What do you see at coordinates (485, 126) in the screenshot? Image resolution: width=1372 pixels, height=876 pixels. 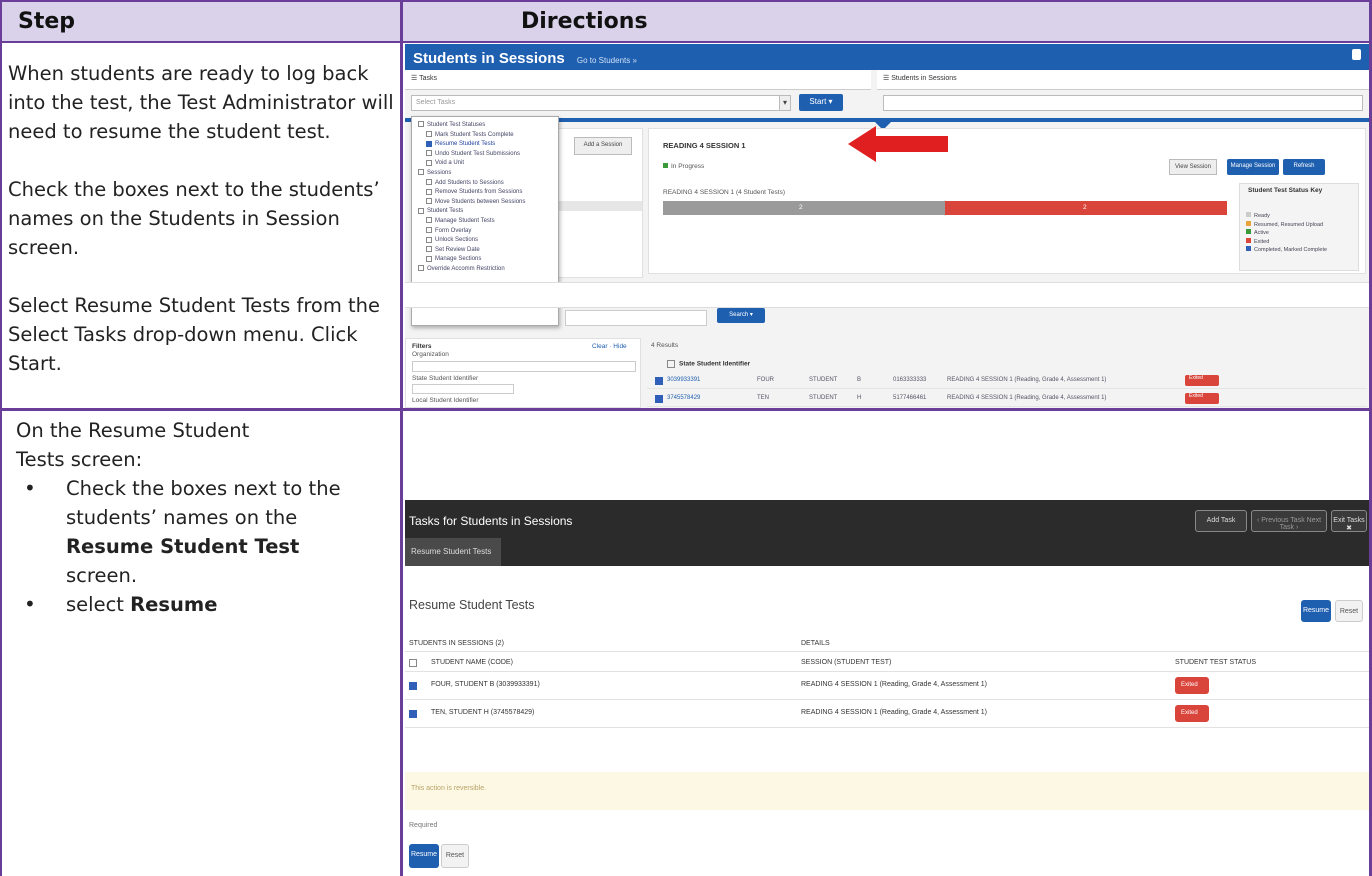 I see `menu-item: Student Test Statuses` at bounding box center [485, 126].